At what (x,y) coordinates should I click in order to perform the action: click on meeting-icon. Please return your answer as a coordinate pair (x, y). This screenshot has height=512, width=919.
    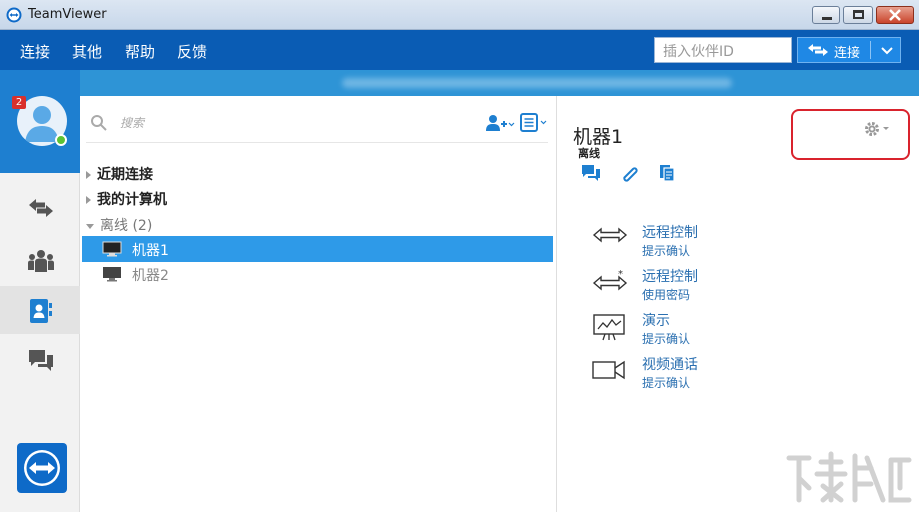
    Looking at the image, I should click on (41, 261).